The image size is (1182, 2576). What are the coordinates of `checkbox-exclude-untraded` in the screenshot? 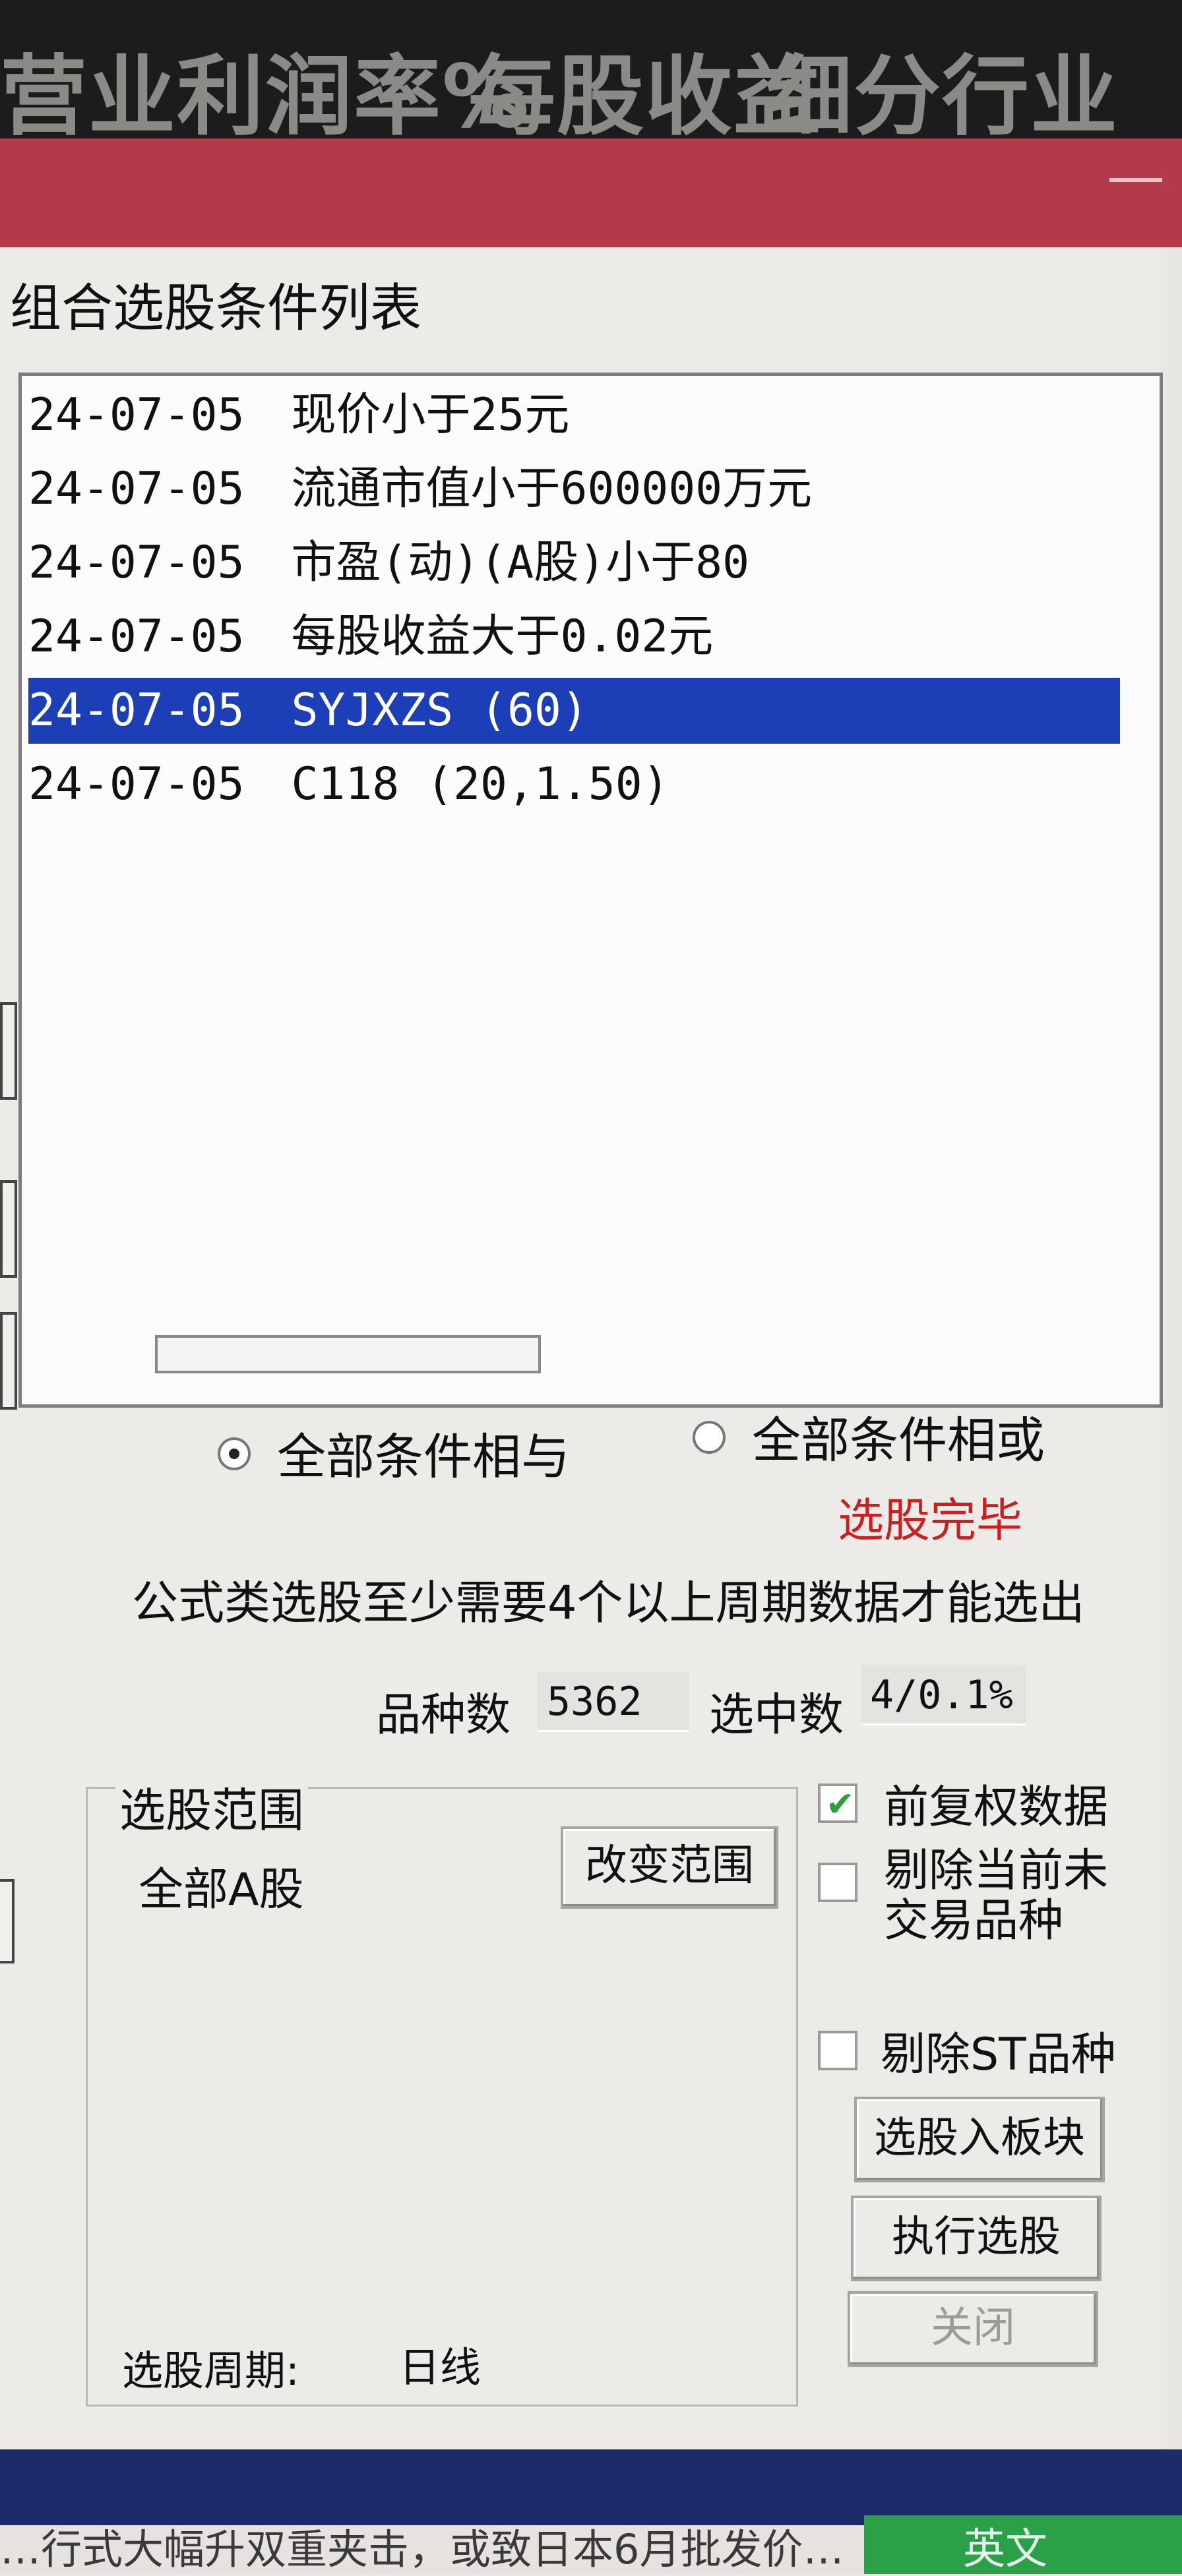 It's located at (838, 1882).